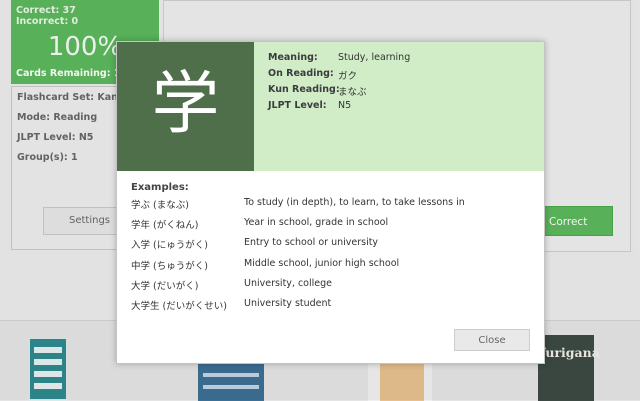 The height and width of the screenshot is (401, 640). Describe the element at coordinates (293, 57) in the screenshot. I see `meaning-label: Meaning:` at that location.